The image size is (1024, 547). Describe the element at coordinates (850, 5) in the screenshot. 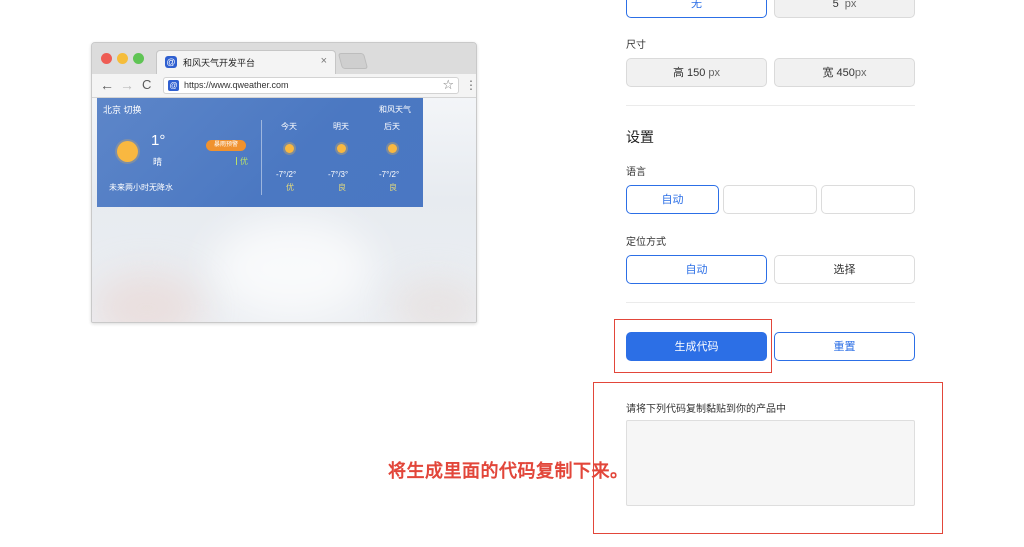

I see `border-width-unit: px` at that location.